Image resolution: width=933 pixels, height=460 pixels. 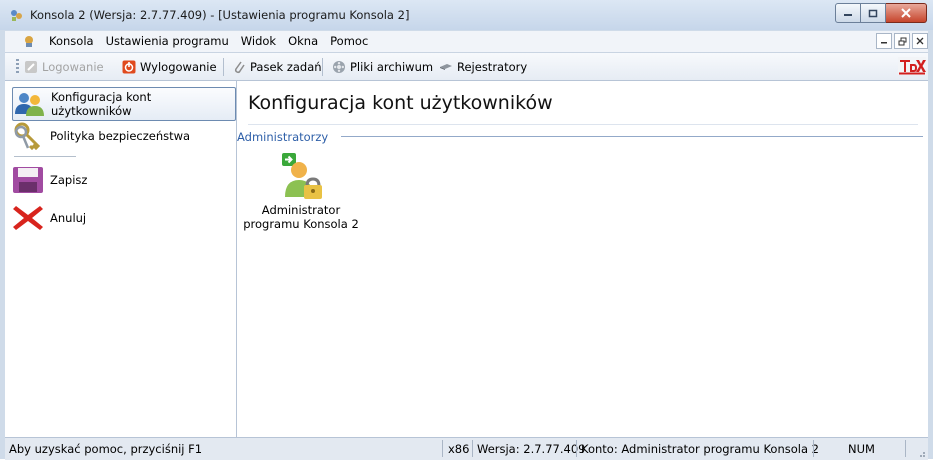 I want to click on administrator-account-item: Administrator programu Konsola 2, so click(x=301, y=192).